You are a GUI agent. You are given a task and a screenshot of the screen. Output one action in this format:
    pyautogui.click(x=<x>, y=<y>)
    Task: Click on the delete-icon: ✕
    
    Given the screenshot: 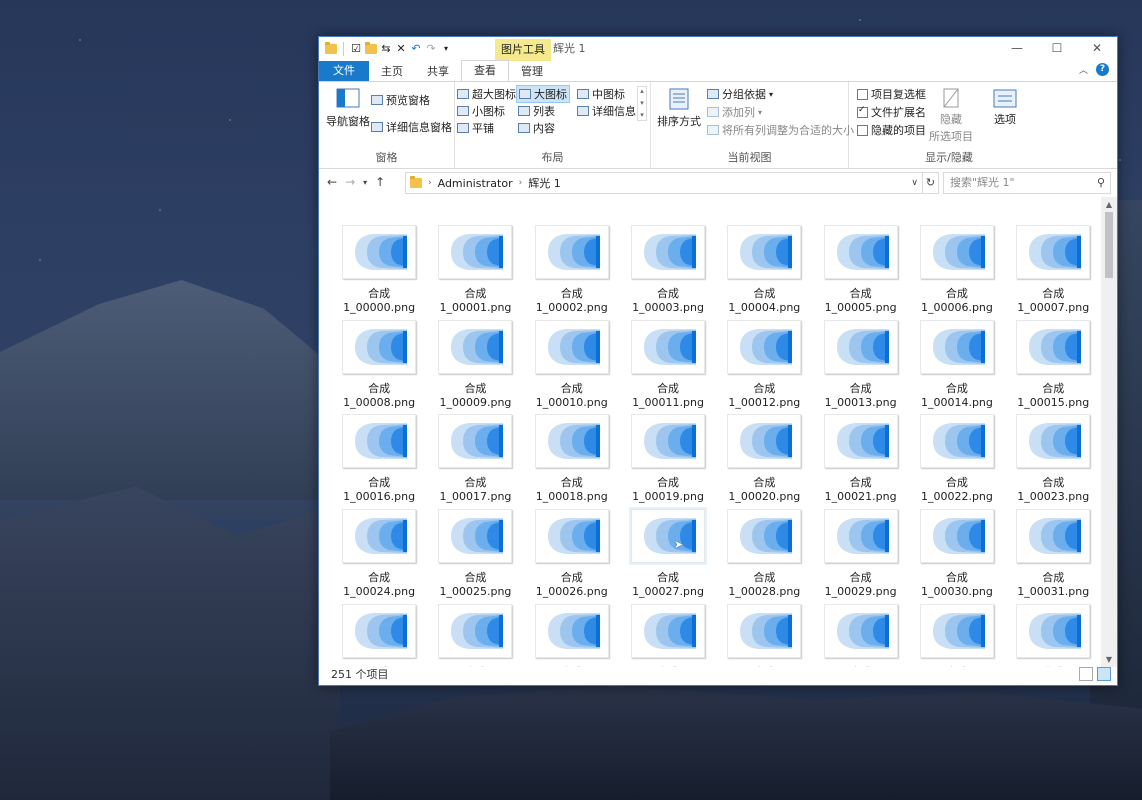 What is the action you would take?
    pyautogui.click(x=401, y=49)
    